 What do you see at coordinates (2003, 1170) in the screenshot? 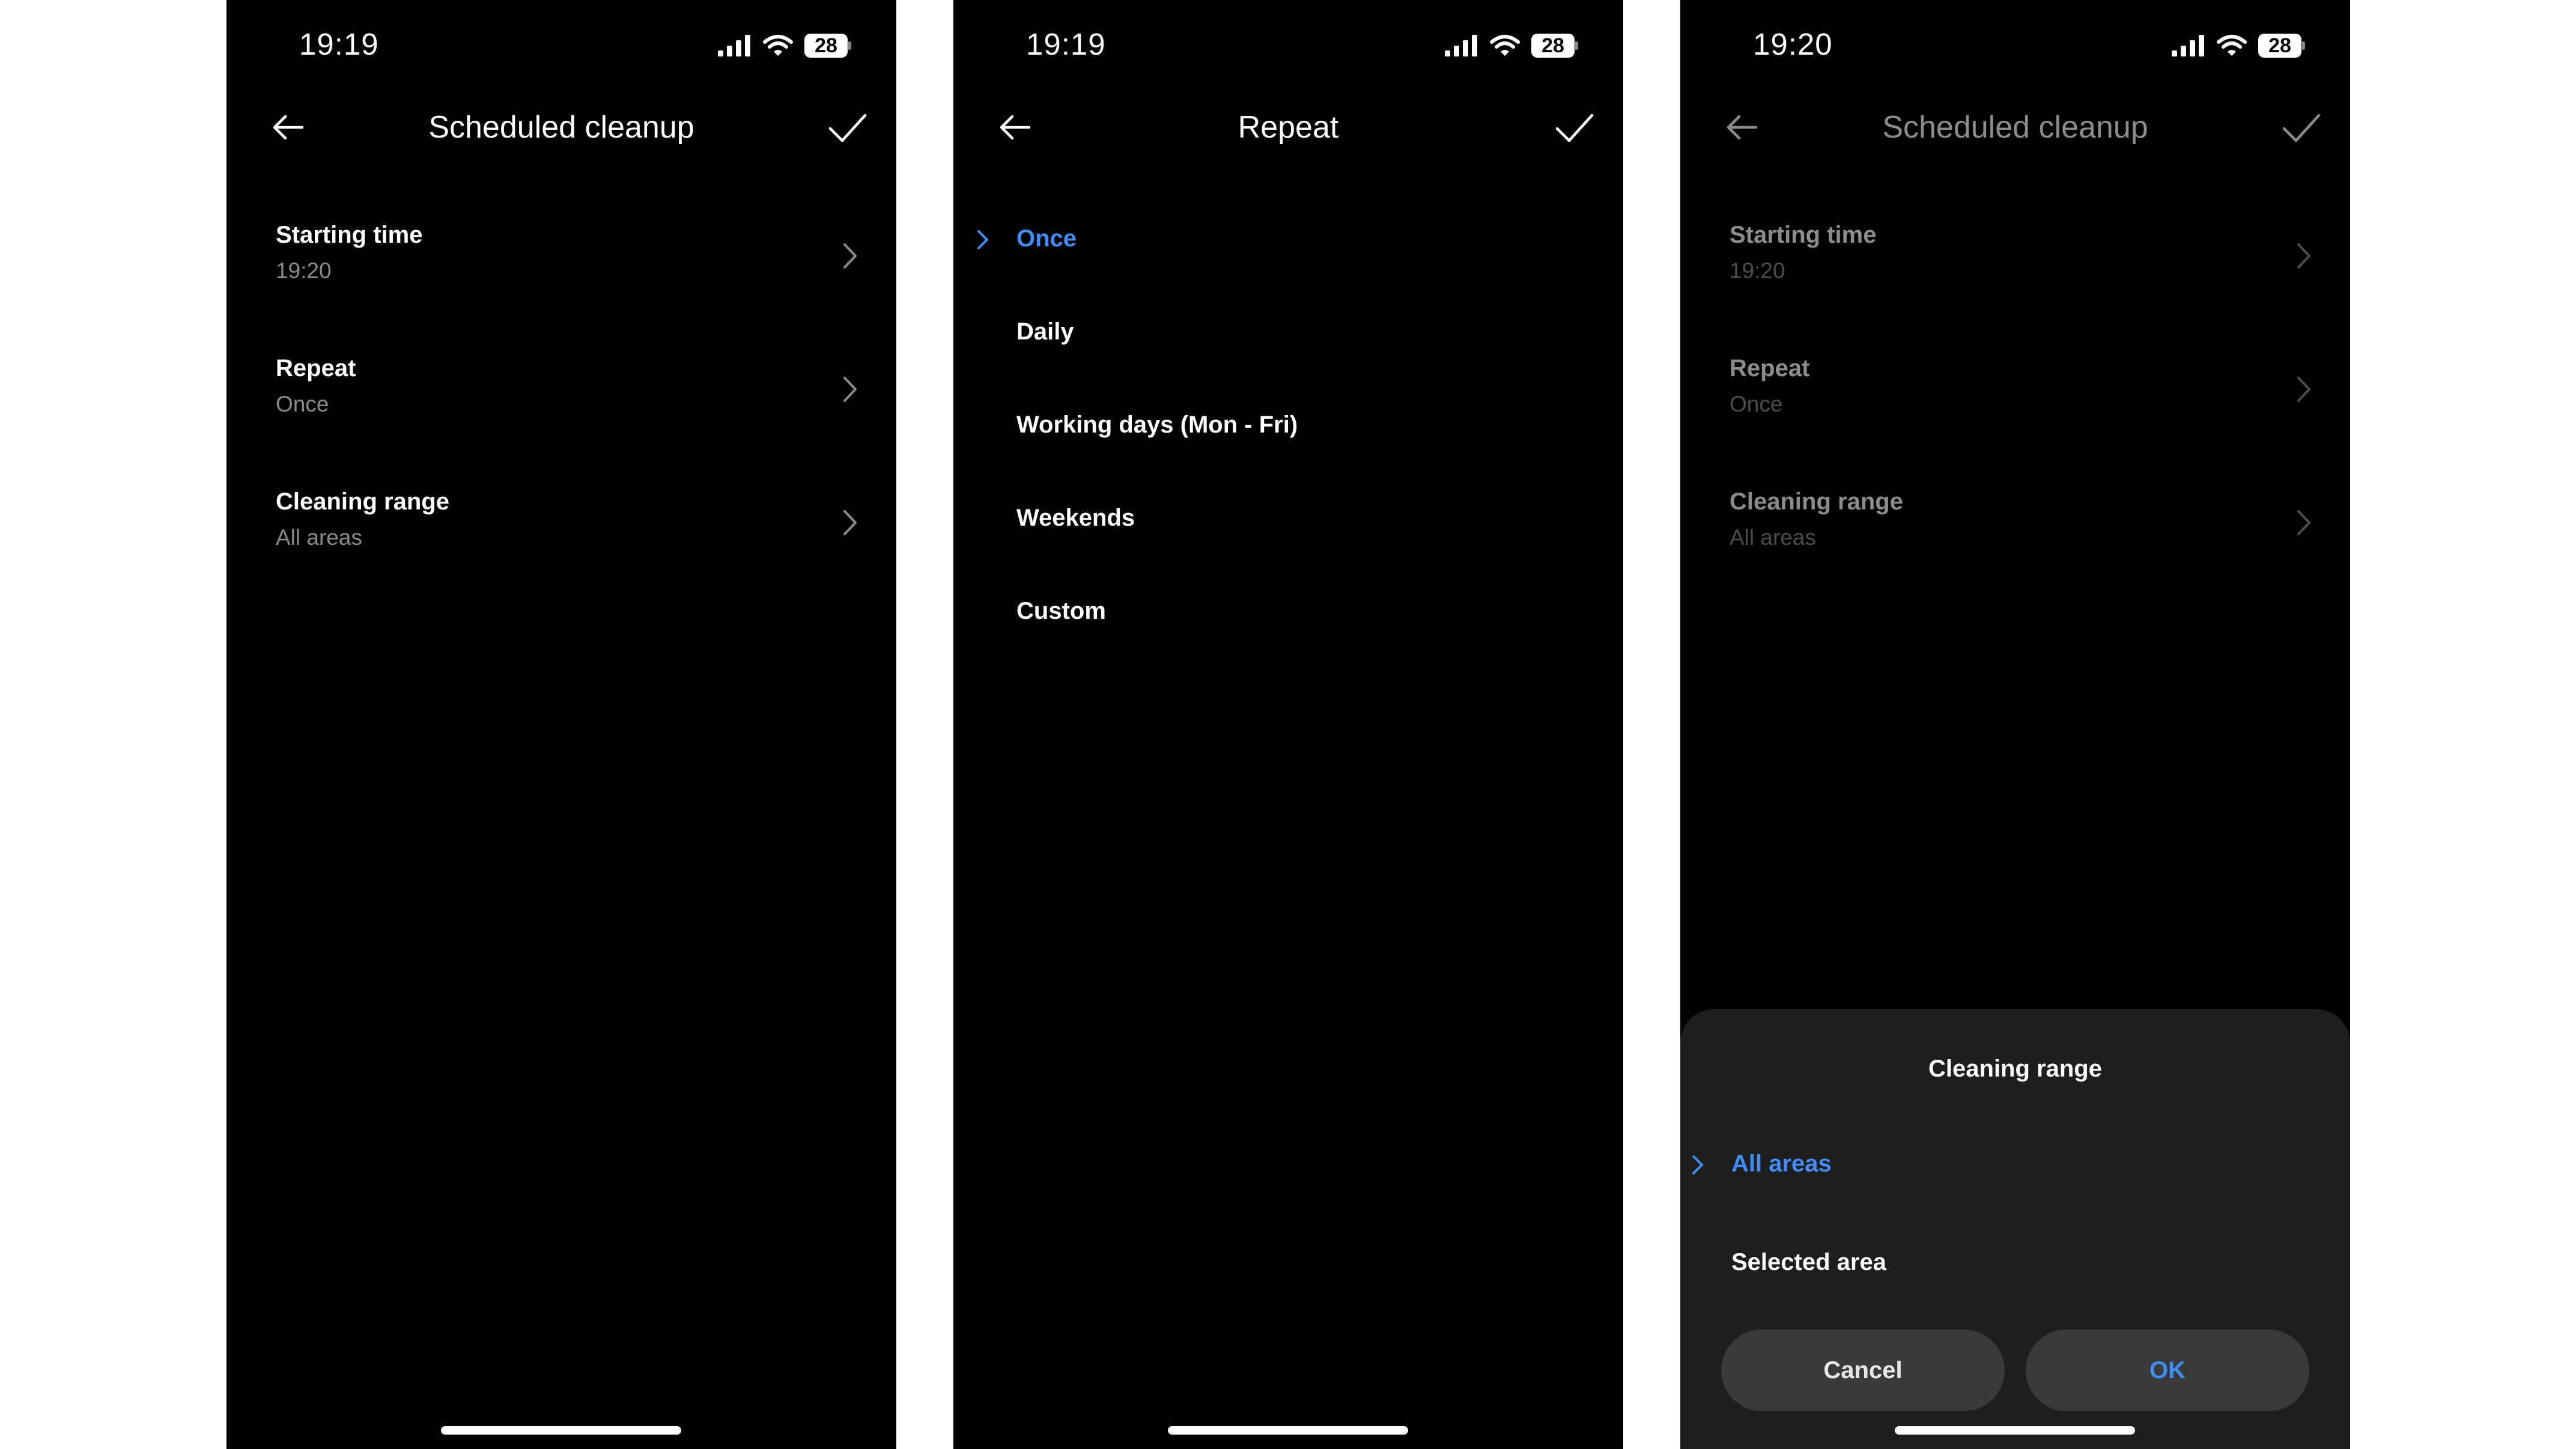
I see `option-all-areas: All areas` at bounding box center [2003, 1170].